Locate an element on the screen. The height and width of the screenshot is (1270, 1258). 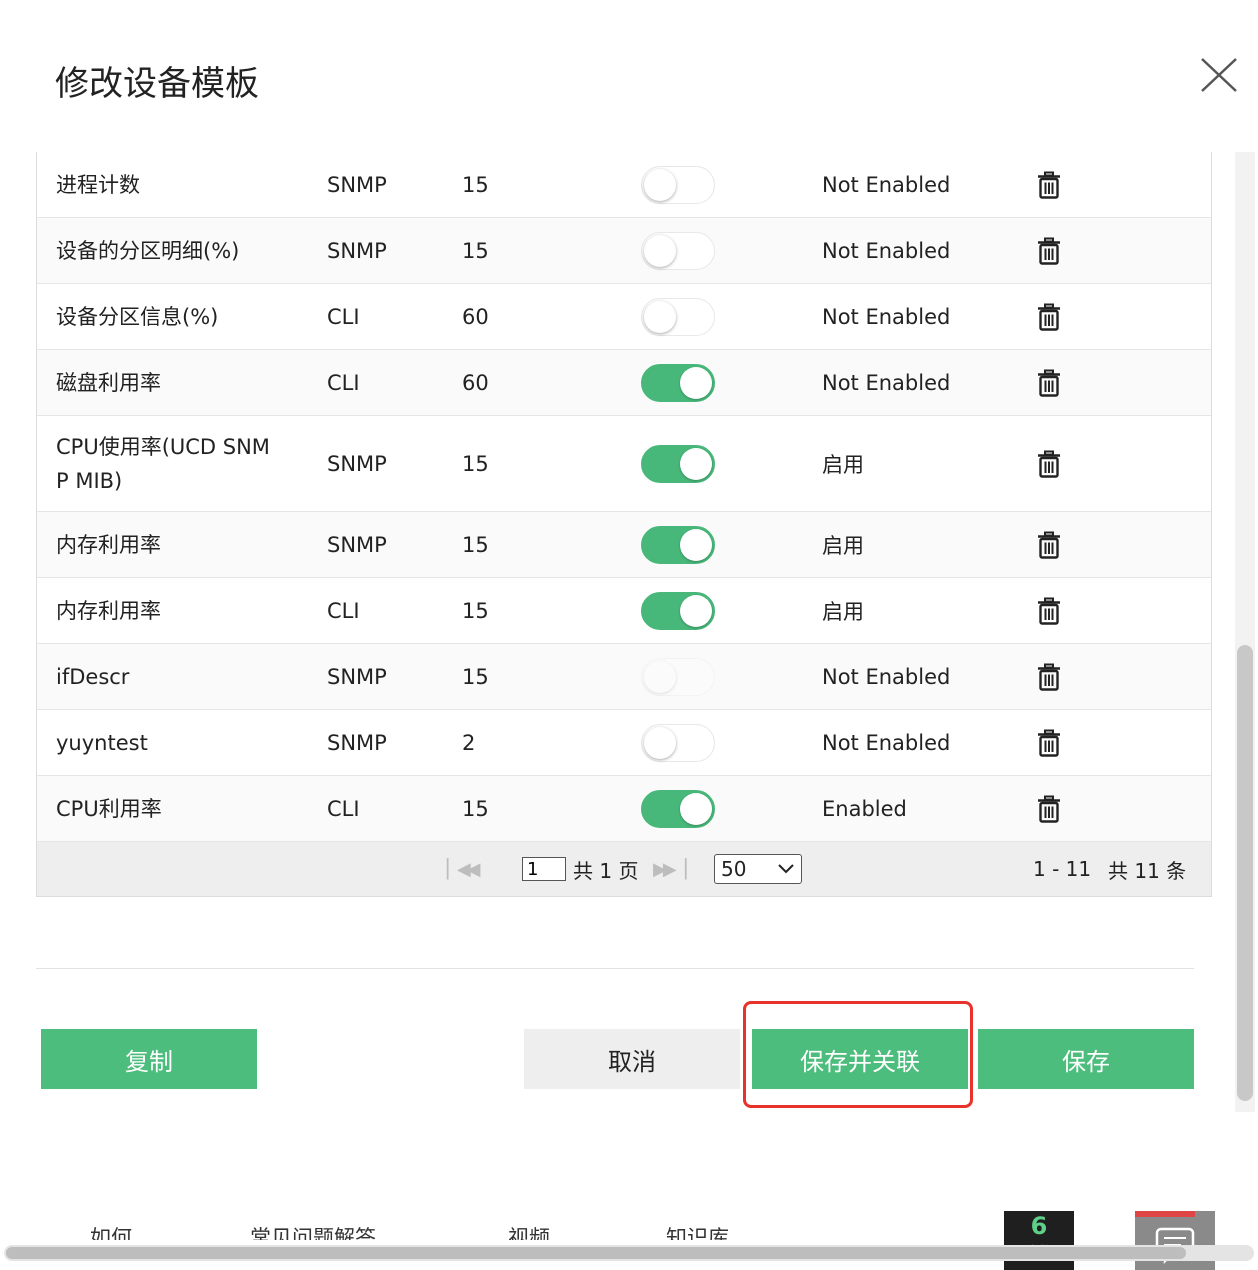
horizontal-scrollbar-track is located at coordinates (629, 1253).